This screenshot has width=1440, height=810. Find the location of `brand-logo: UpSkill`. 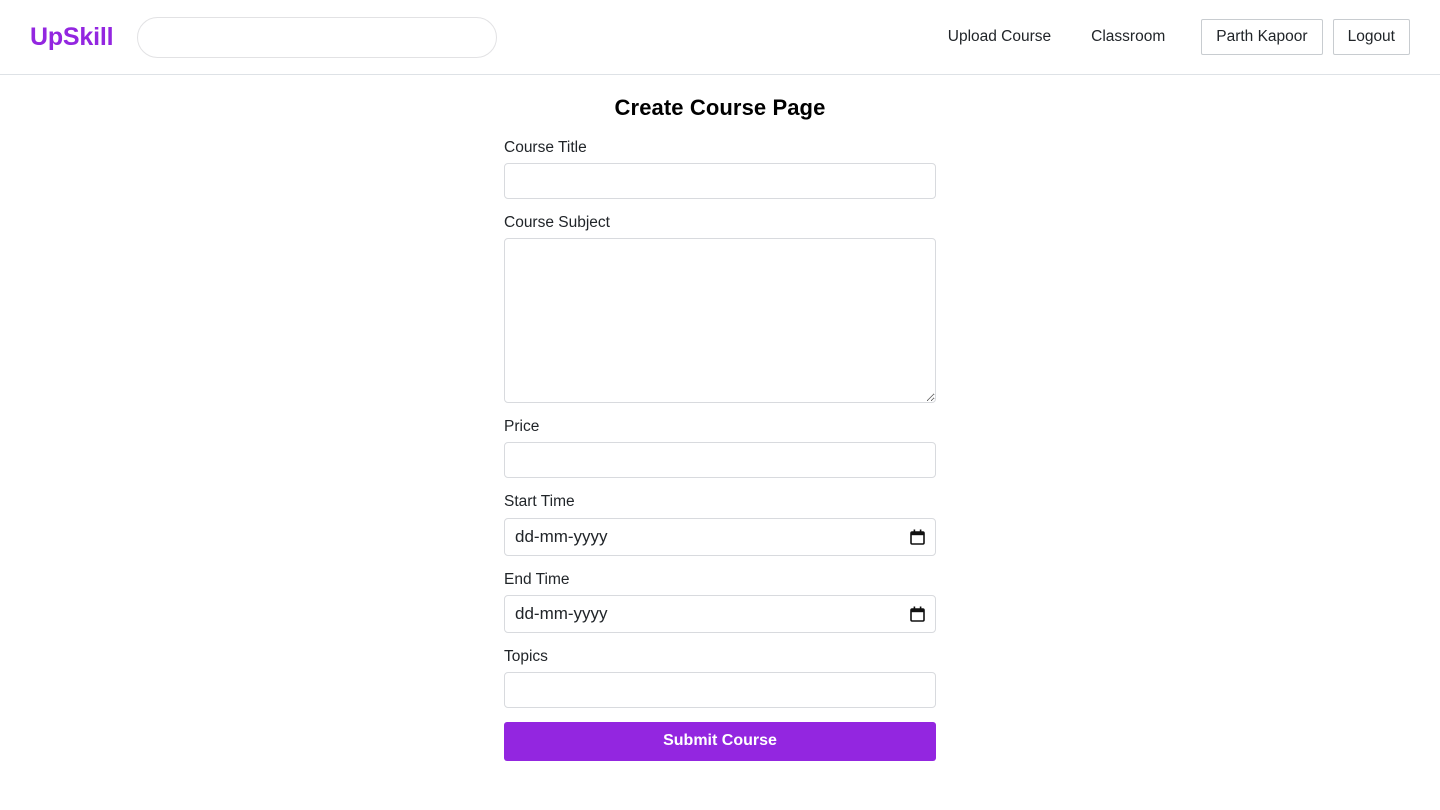

brand-logo: UpSkill is located at coordinates (72, 37).